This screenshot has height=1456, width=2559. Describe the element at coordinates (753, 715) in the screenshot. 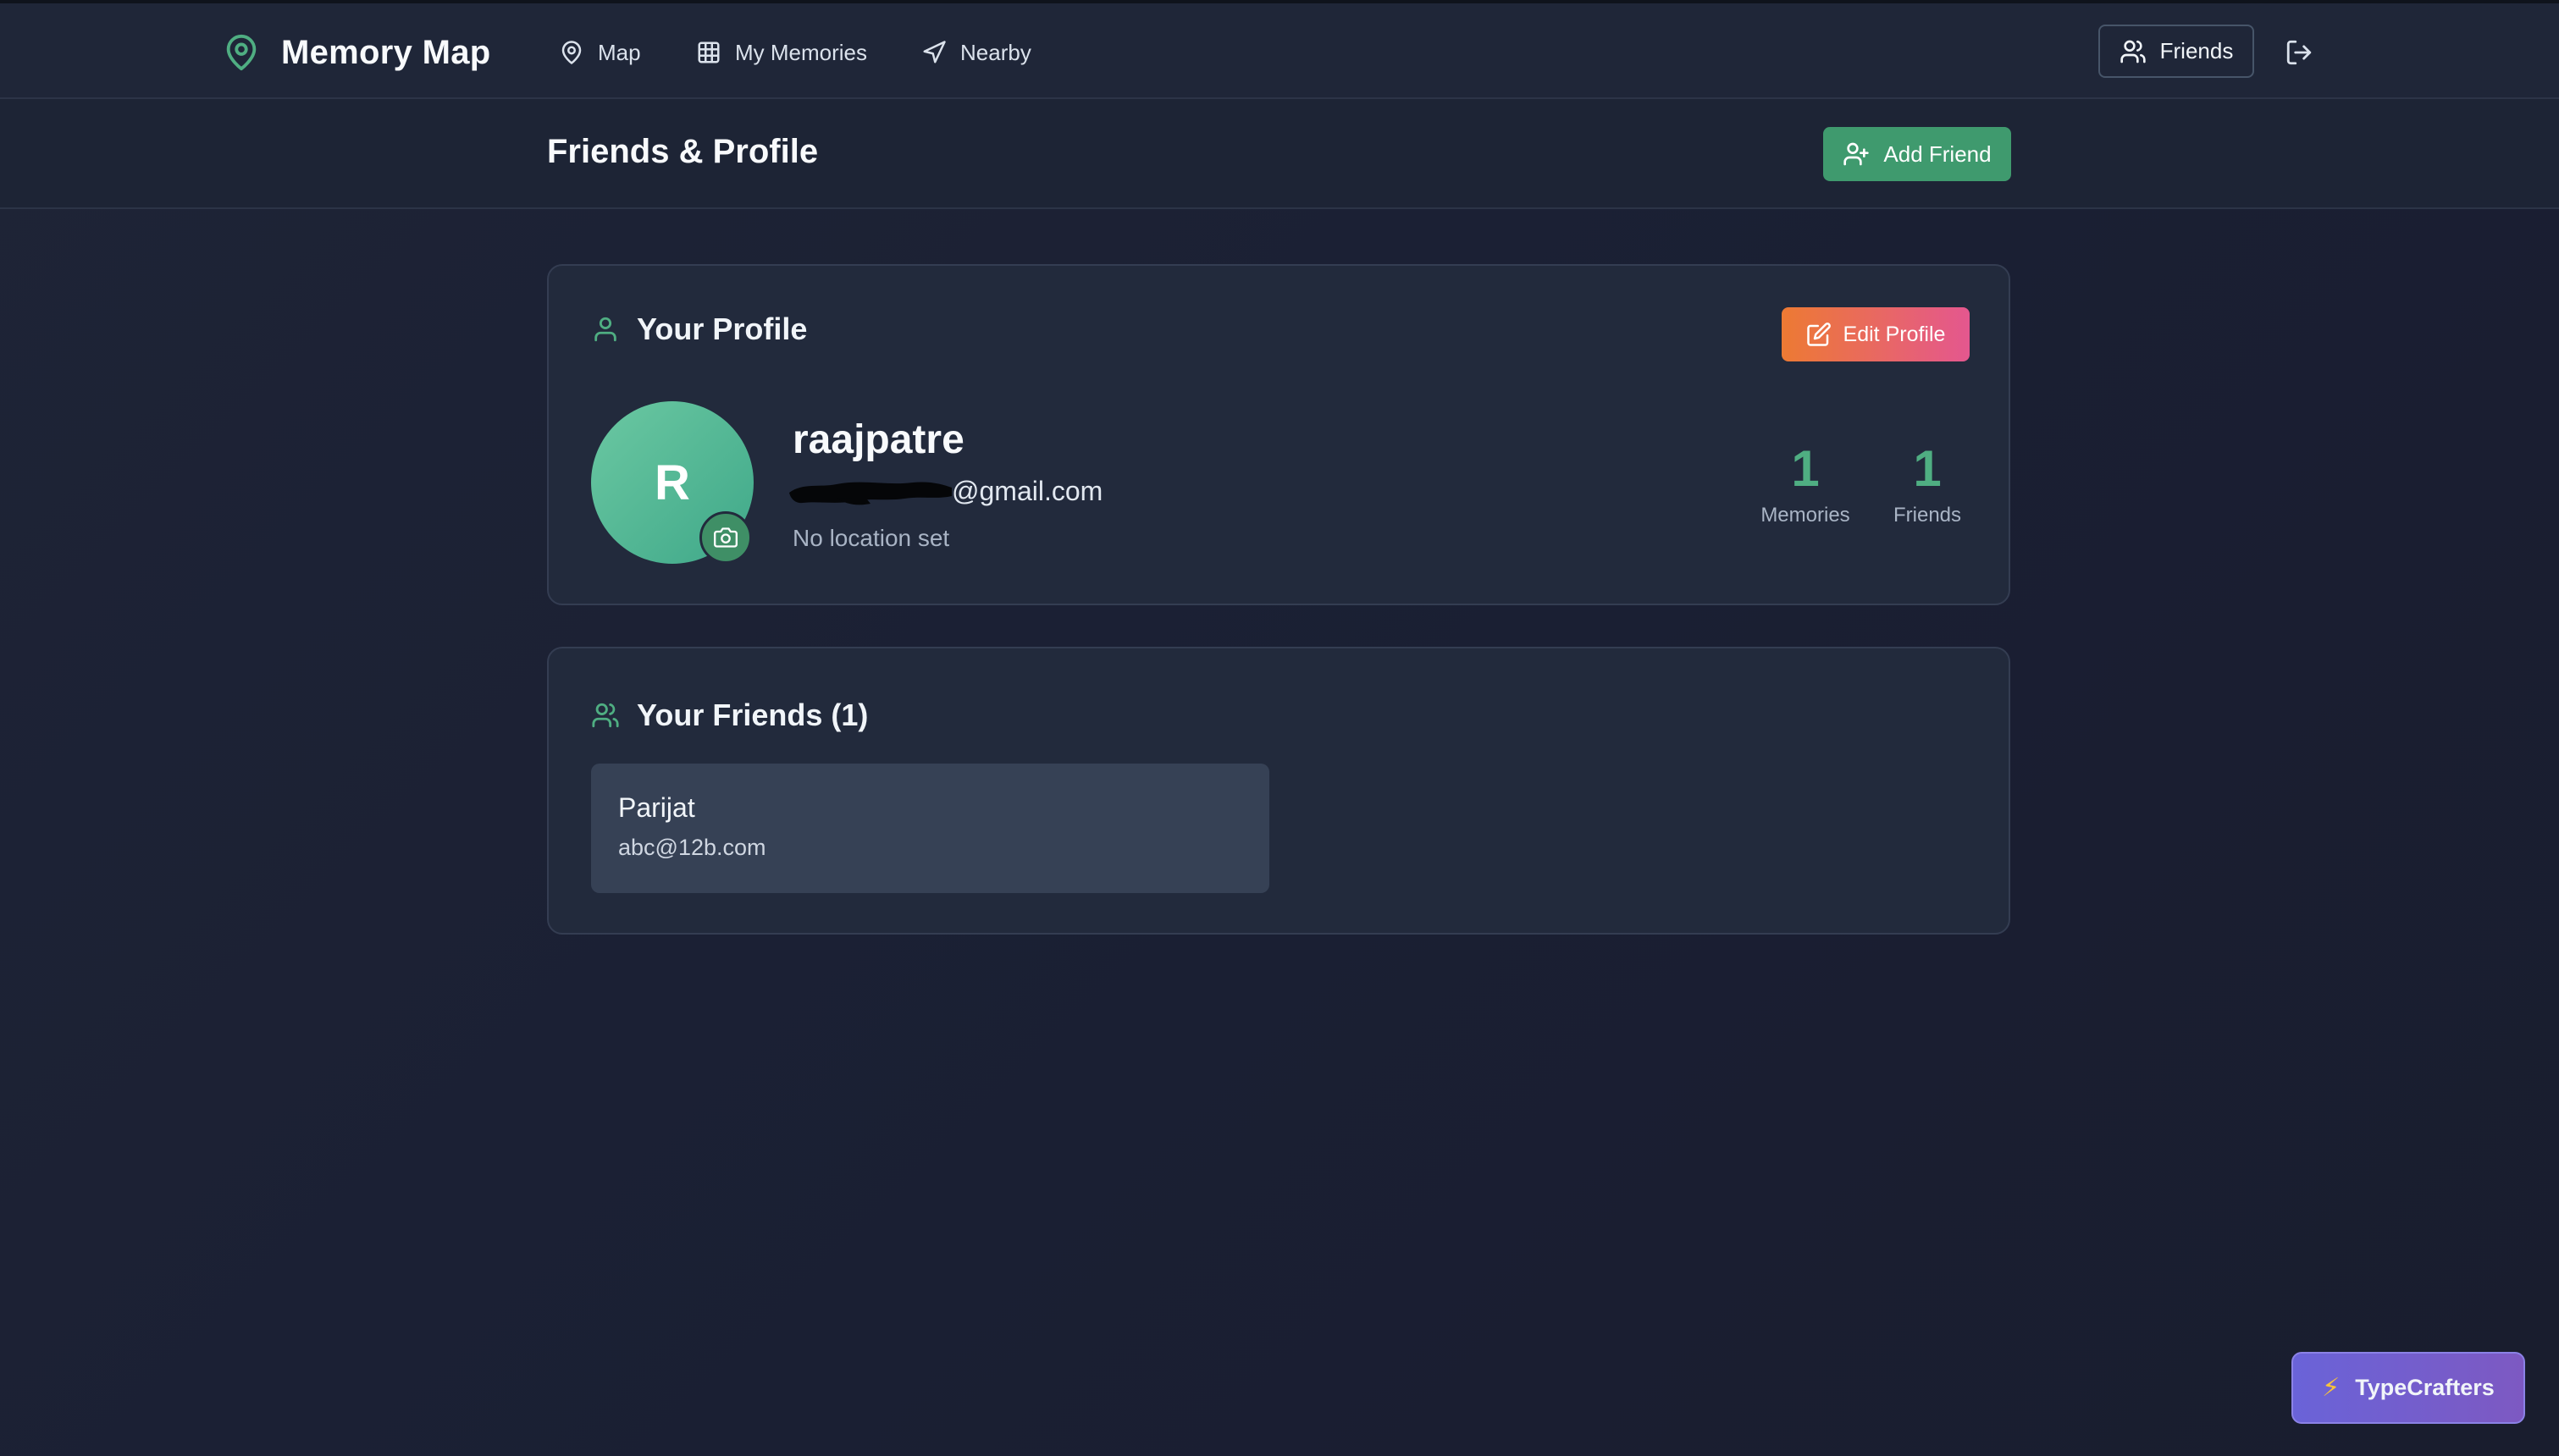

I see `friends-heading-label: Your Friends (1)` at that location.